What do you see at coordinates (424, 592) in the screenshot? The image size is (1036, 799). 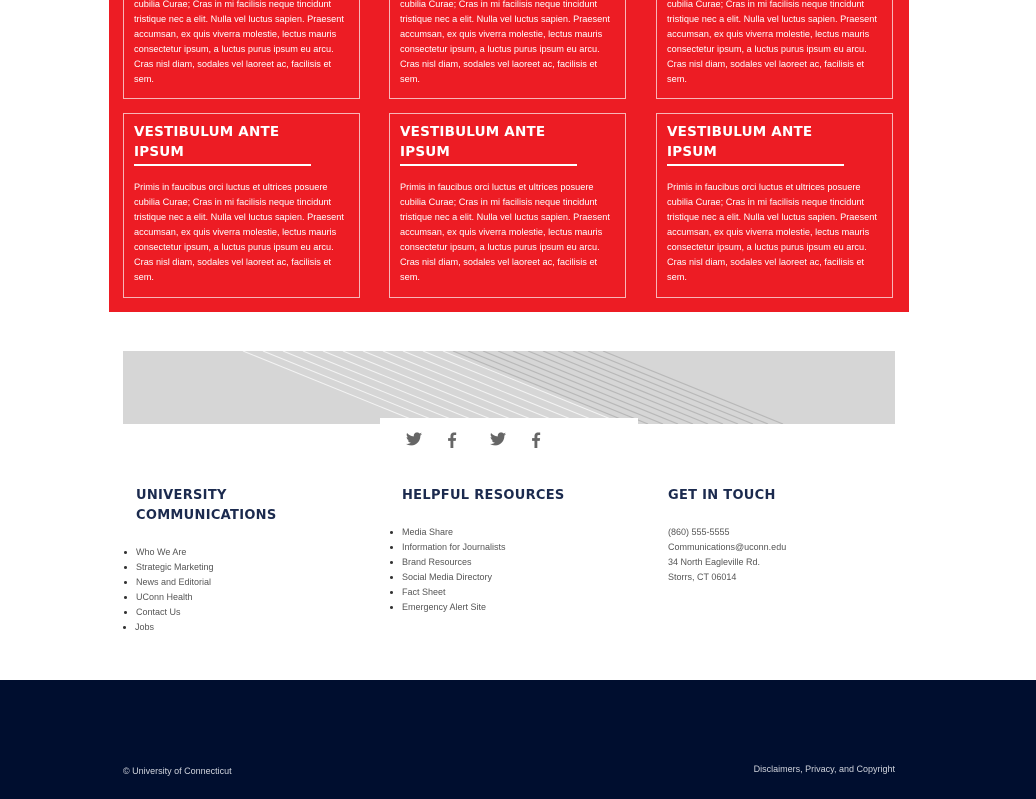 I see `footer-link: Fact Sheet` at bounding box center [424, 592].